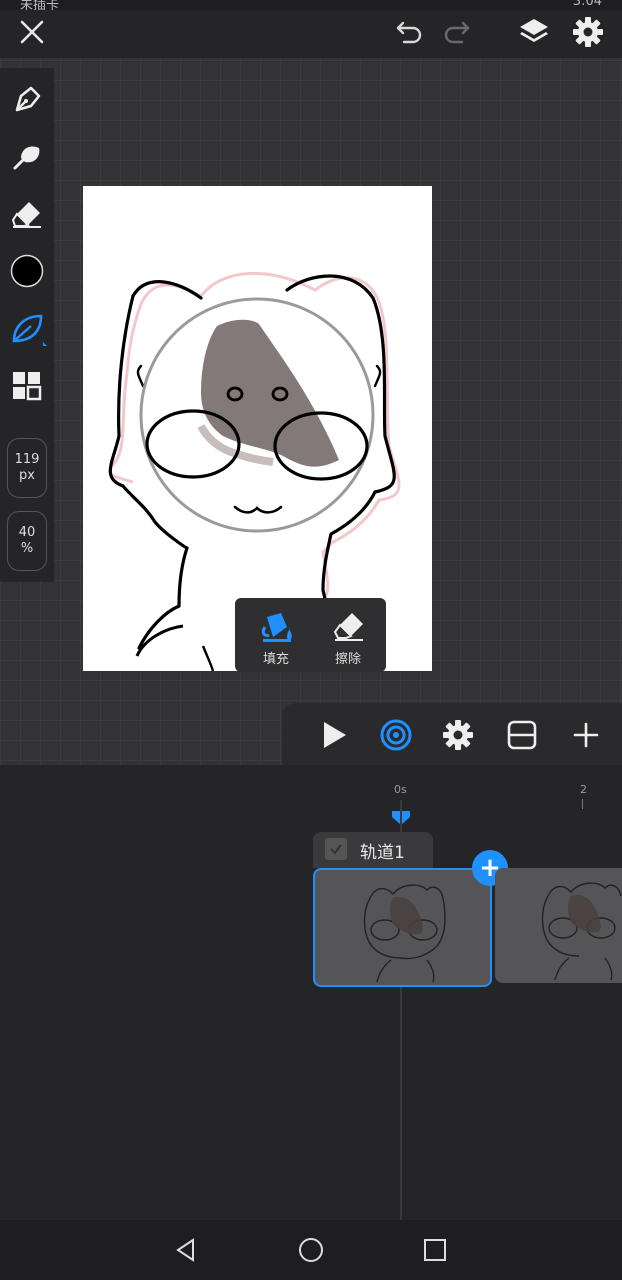 The width and height of the screenshot is (622, 1280). Describe the element at coordinates (32, 32) in the screenshot. I see `close-icon` at that location.